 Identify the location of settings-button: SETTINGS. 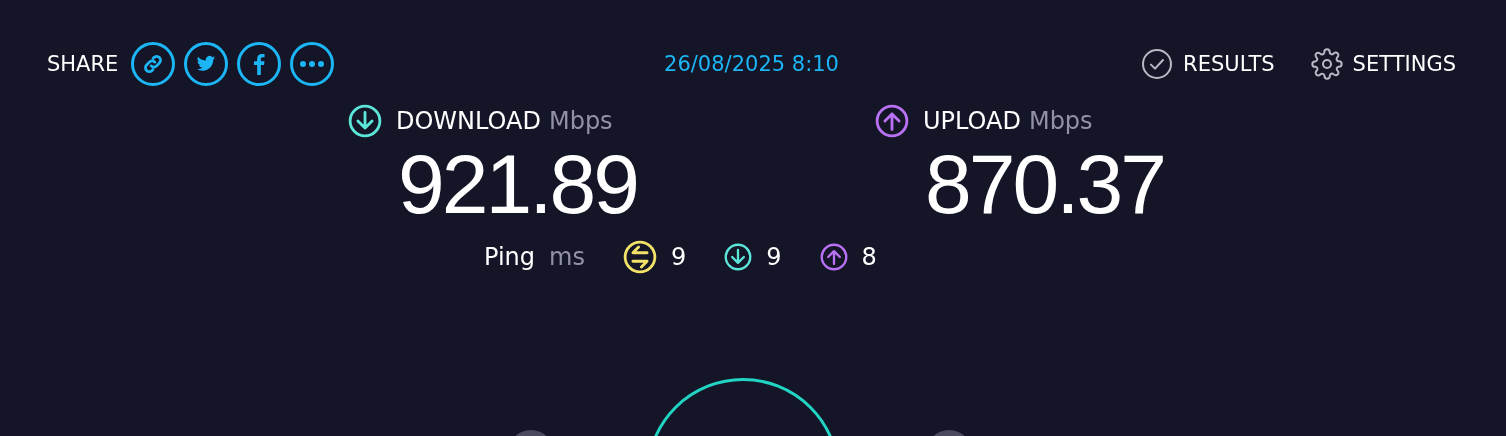
(1383, 64).